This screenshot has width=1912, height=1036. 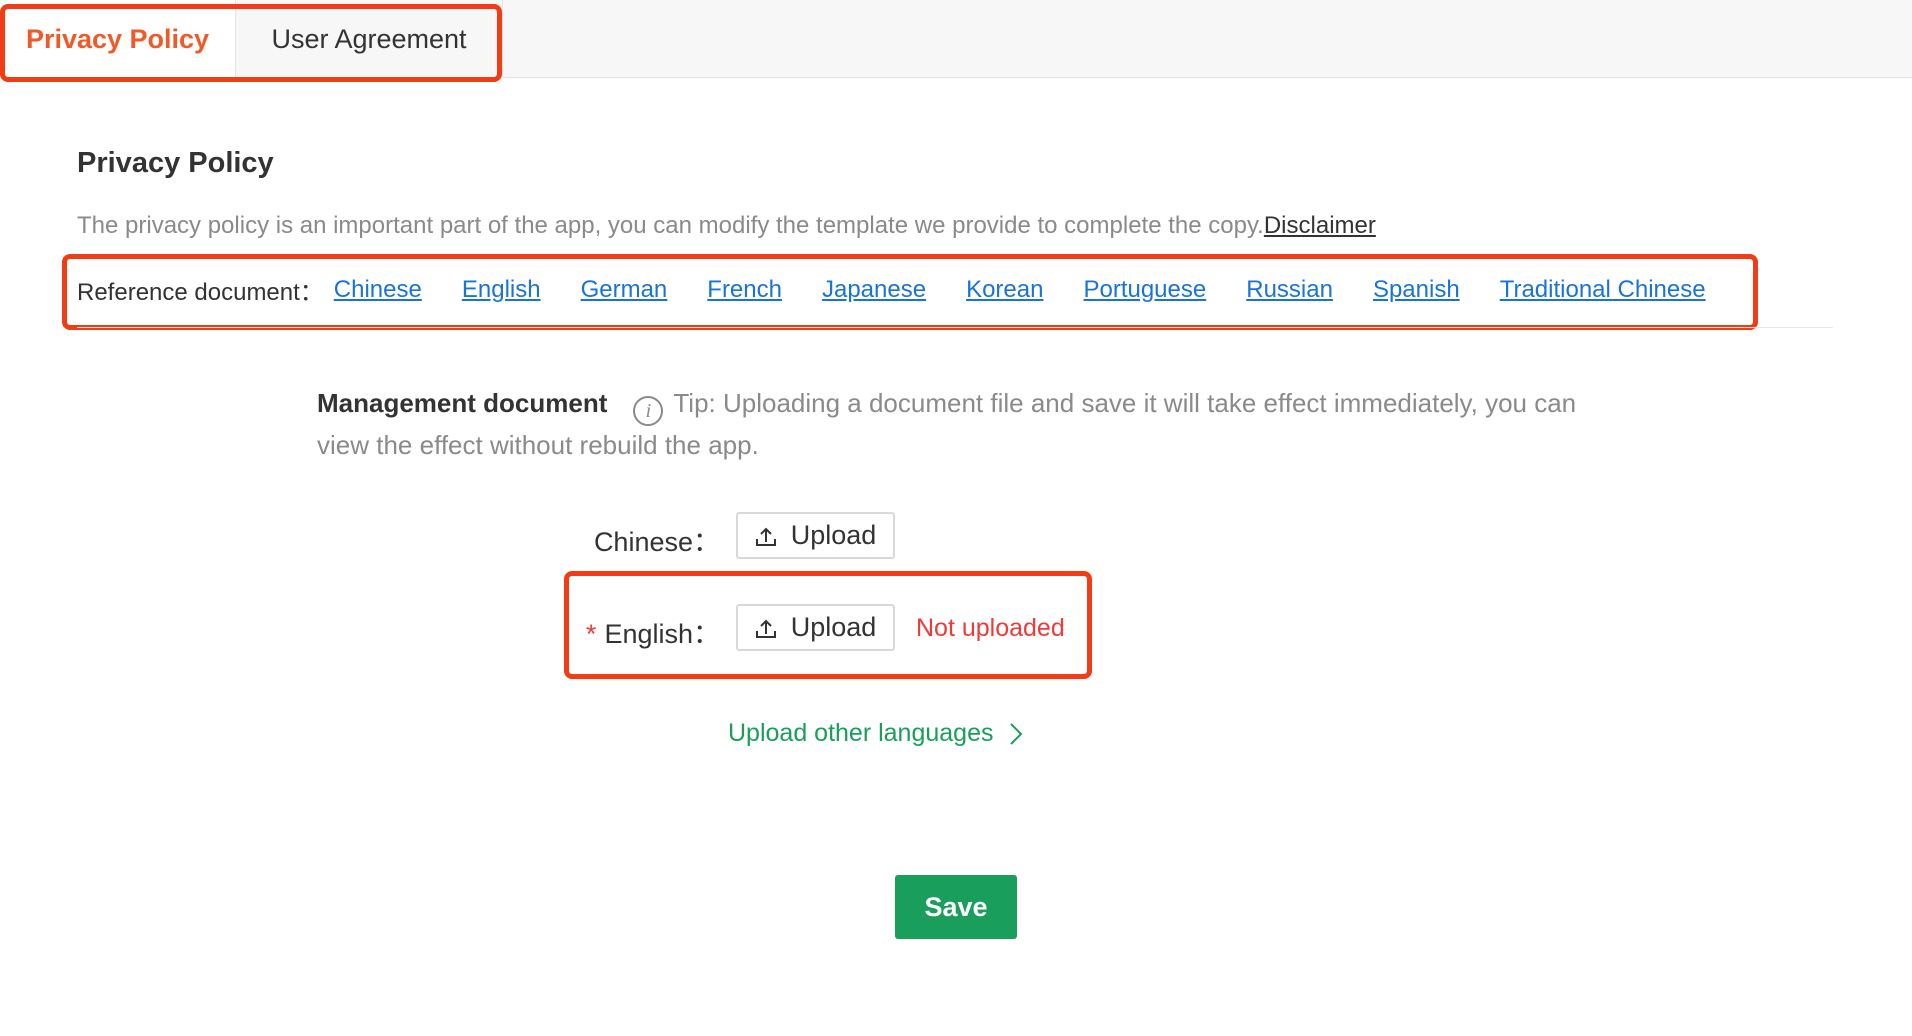 I want to click on upload-icon, so click(x=765, y=536).